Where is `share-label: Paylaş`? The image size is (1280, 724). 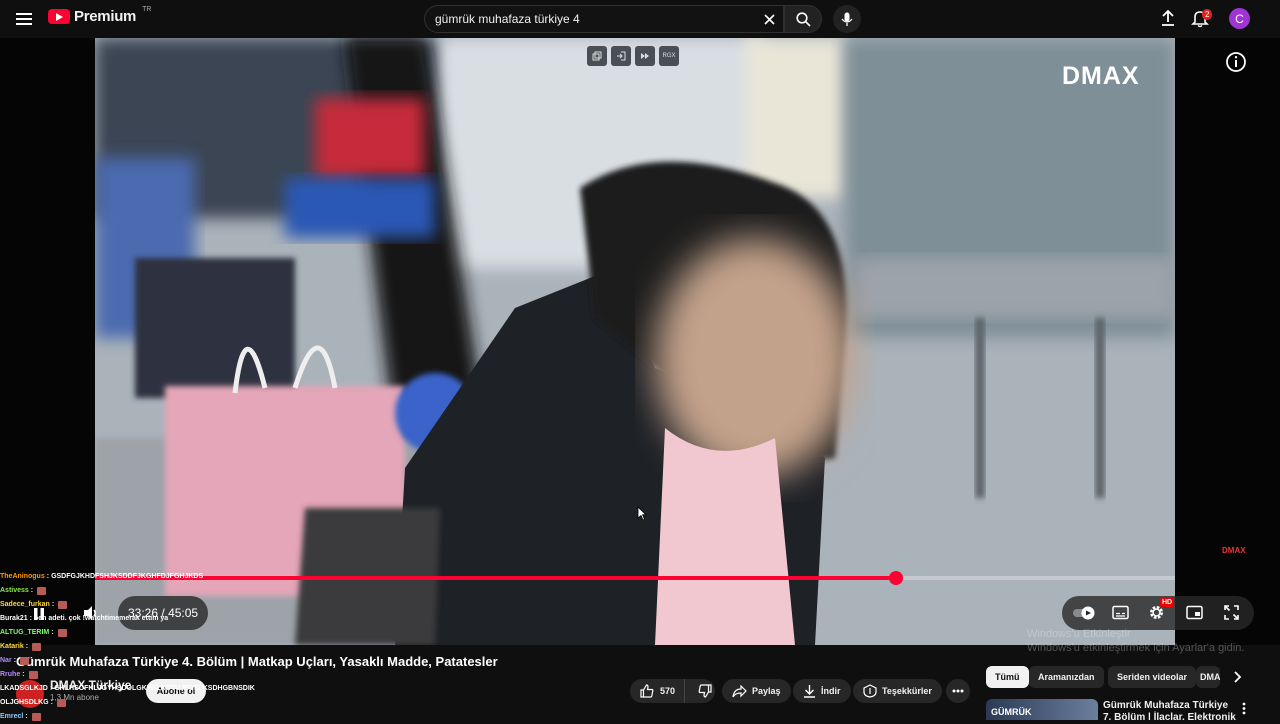 share-label: Paylaş is located at coordinates (766, 691).